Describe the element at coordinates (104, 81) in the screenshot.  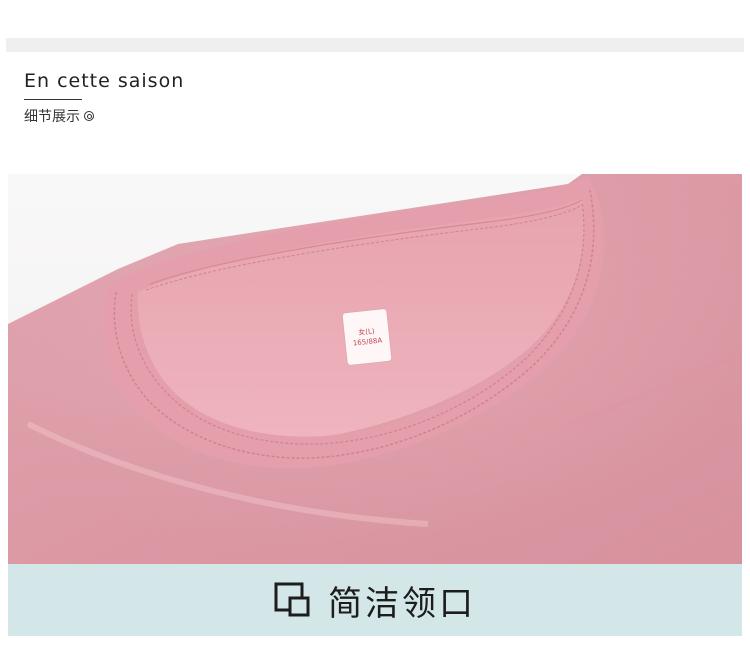
I see `section-title: En cette saison` at that location.